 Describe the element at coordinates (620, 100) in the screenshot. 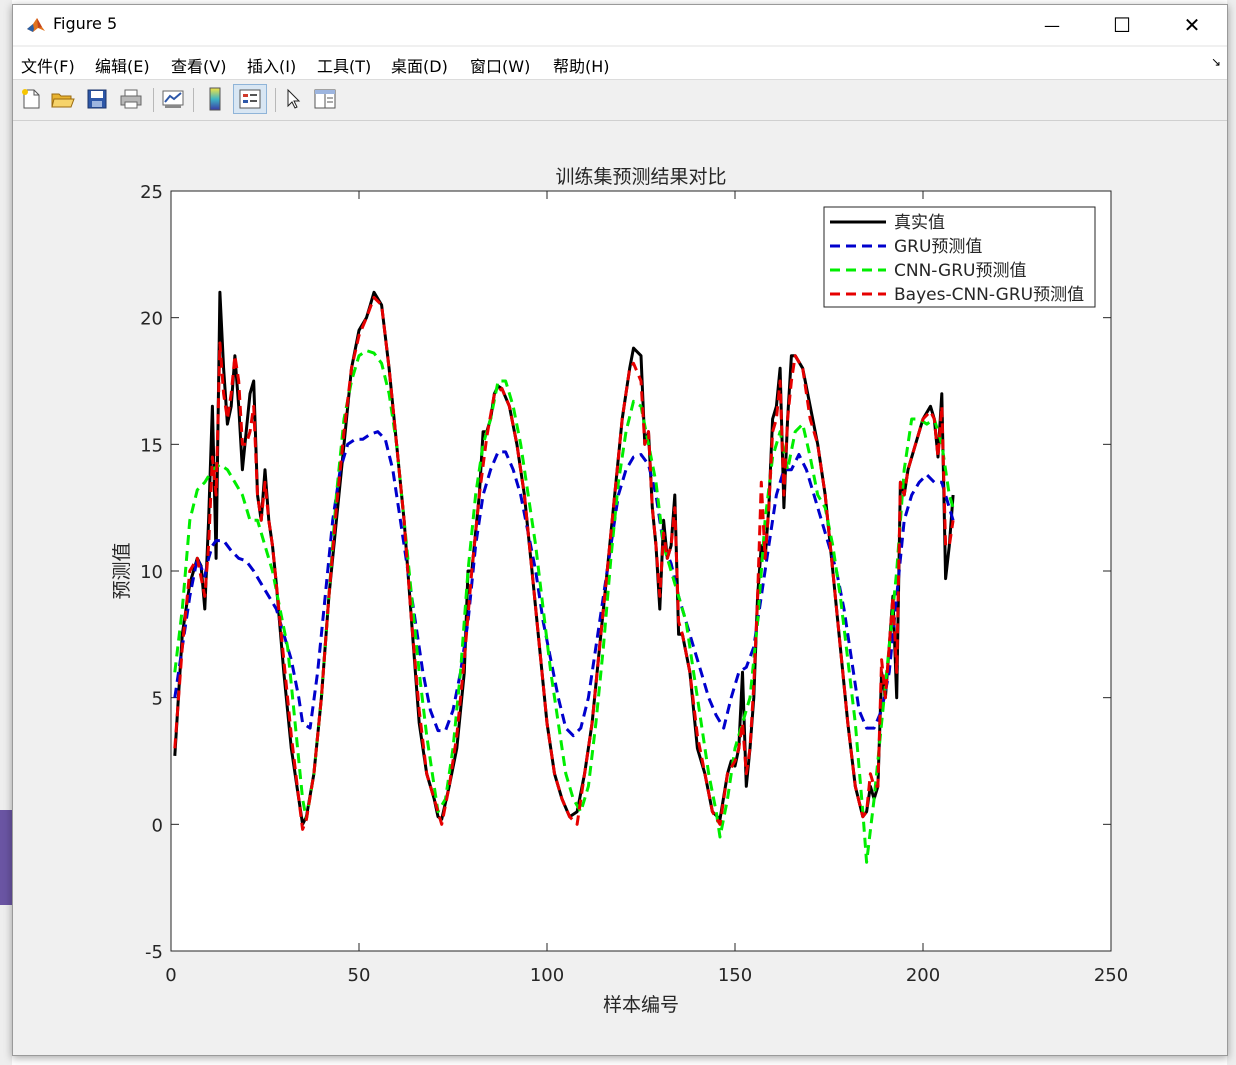

I see `toolbar` at that location.